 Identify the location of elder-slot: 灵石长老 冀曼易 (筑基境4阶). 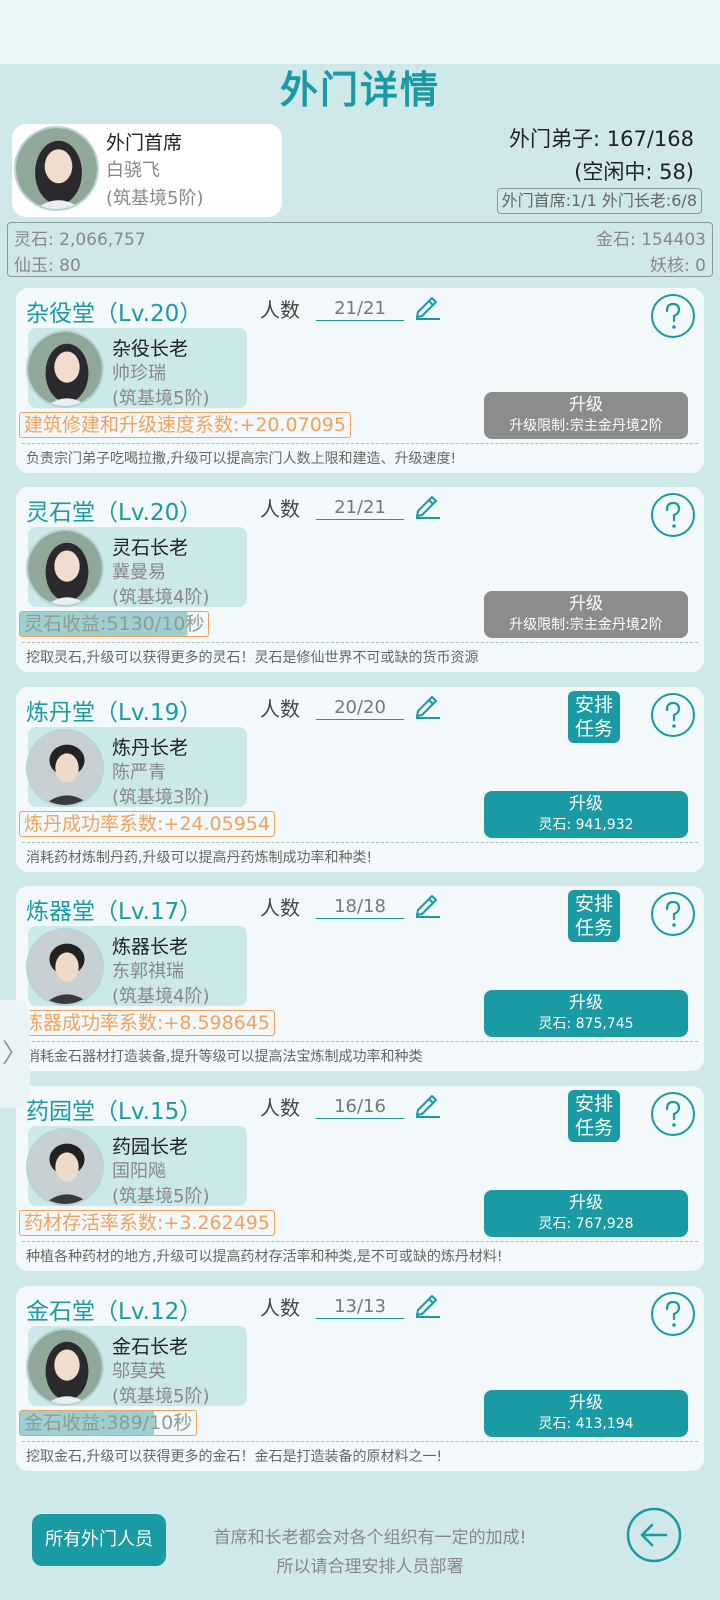
(136, 567).